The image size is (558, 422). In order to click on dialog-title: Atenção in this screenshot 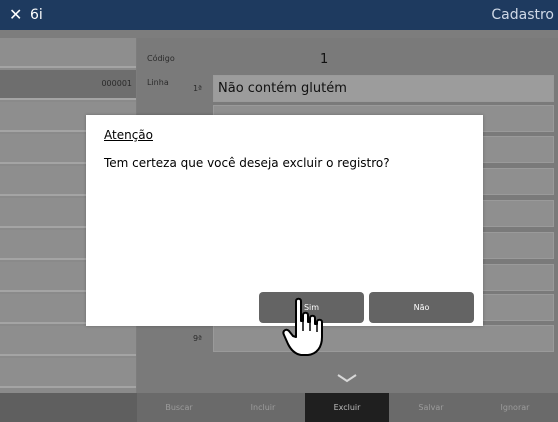, I will do `click(128, 135)`.